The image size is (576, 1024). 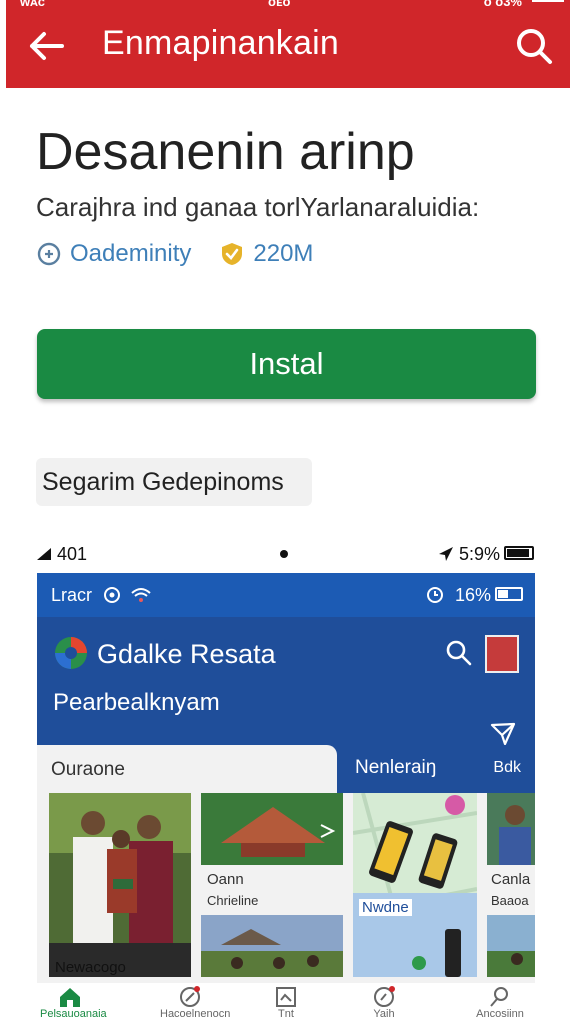 I want to click on account-icon, so click(x=499, y=997).